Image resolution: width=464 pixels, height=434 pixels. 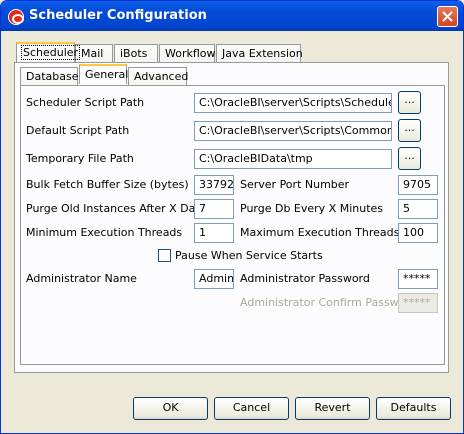 What do you see at coordinates (103, 74) in the screenshot?
I see `tab-general: General` at bounding box center [103, 74].